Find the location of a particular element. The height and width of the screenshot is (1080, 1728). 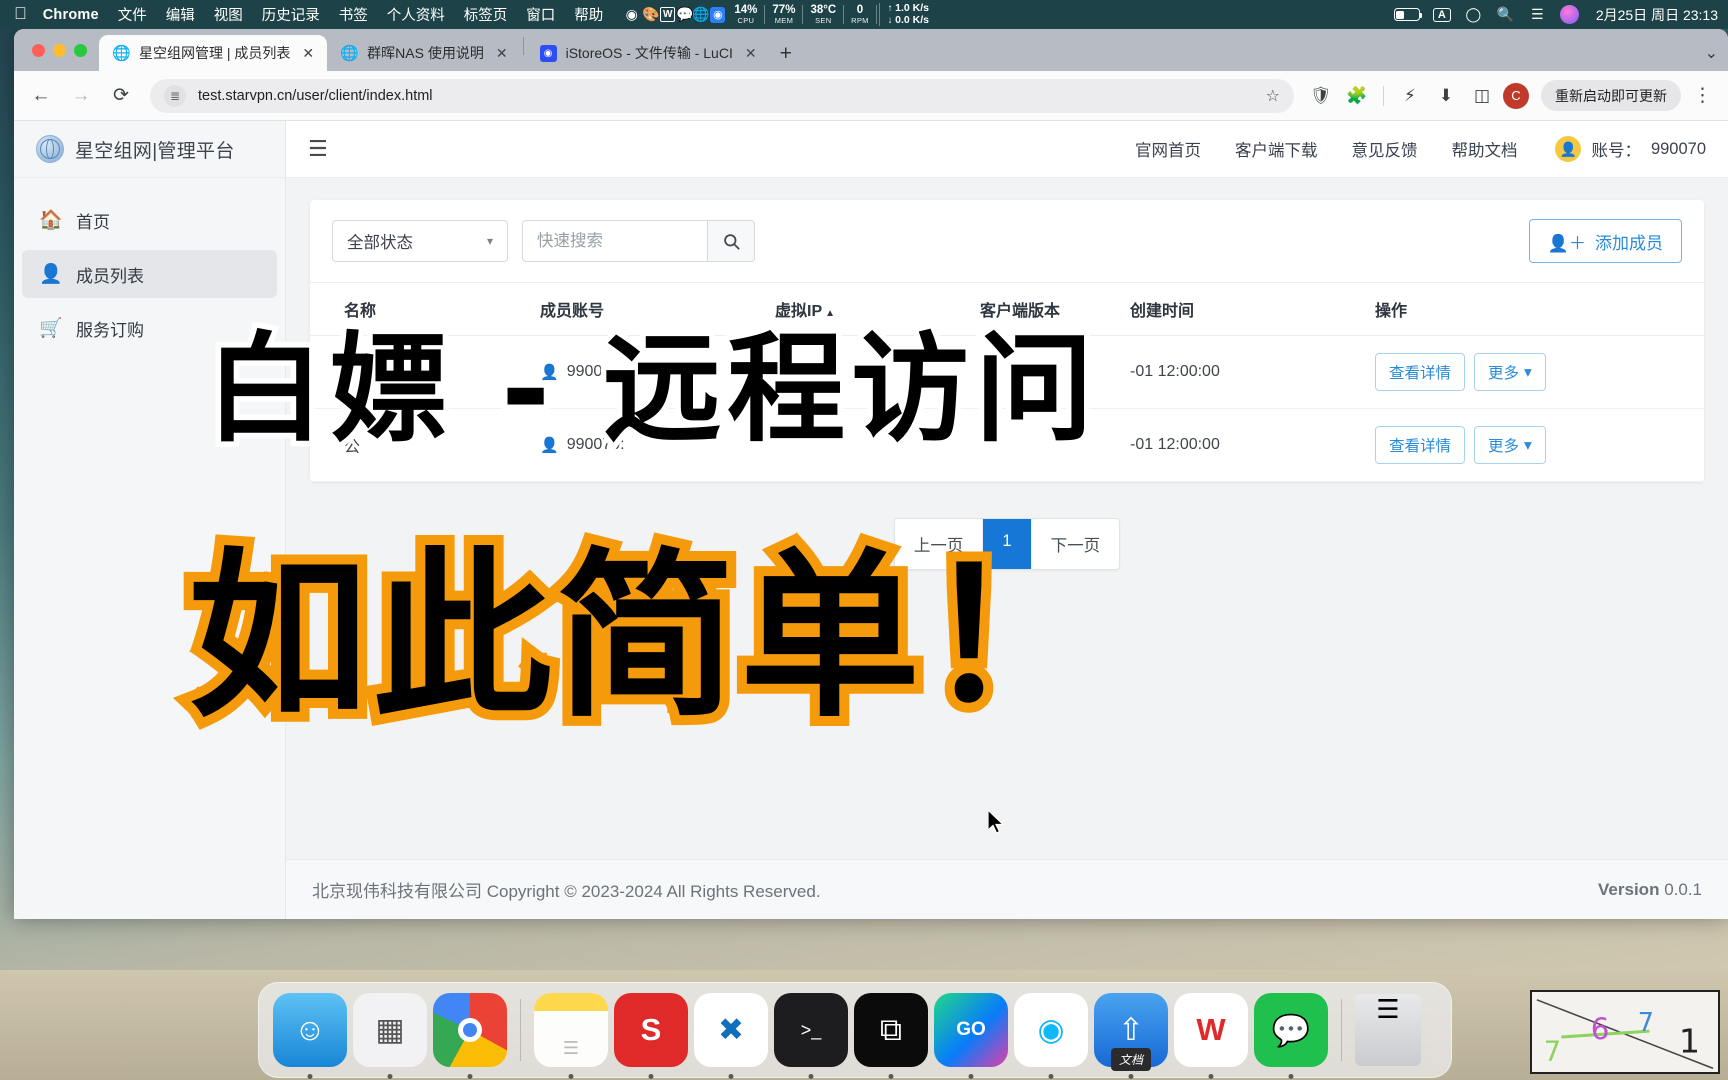

table-row: 公 👤 990070: -01 12:00:00 查看详情 更多 ▾ is located at coordinates (1007, 445).